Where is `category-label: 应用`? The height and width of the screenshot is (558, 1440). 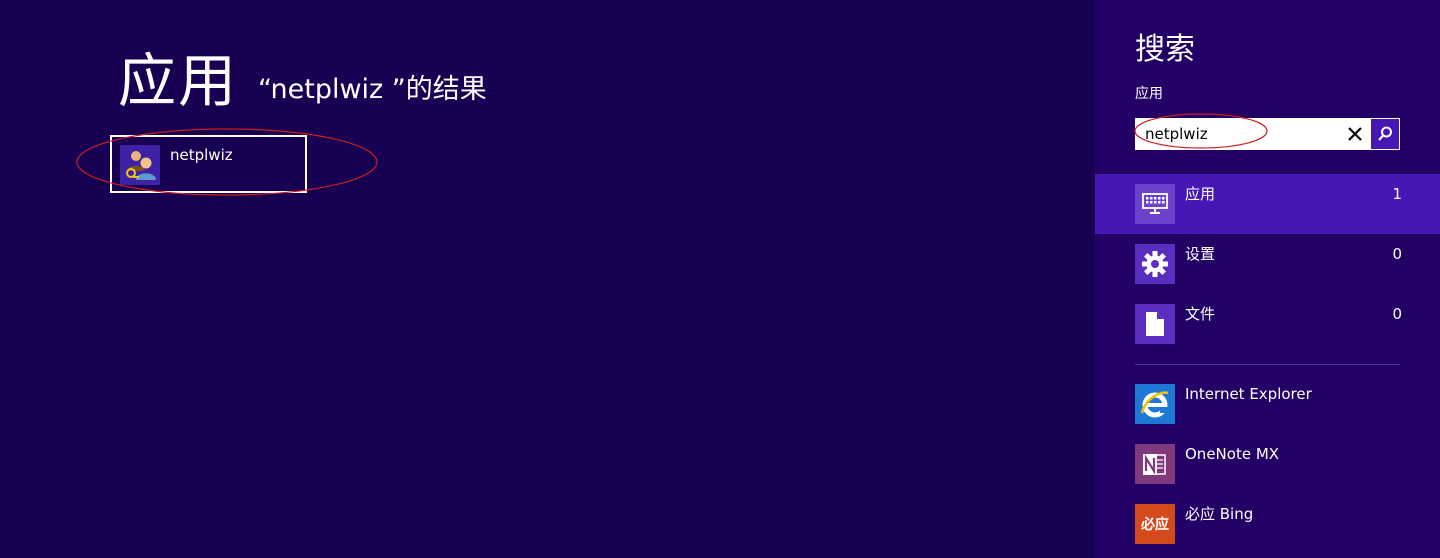 category-label: 应用 is located at coordinates (1200, 194).